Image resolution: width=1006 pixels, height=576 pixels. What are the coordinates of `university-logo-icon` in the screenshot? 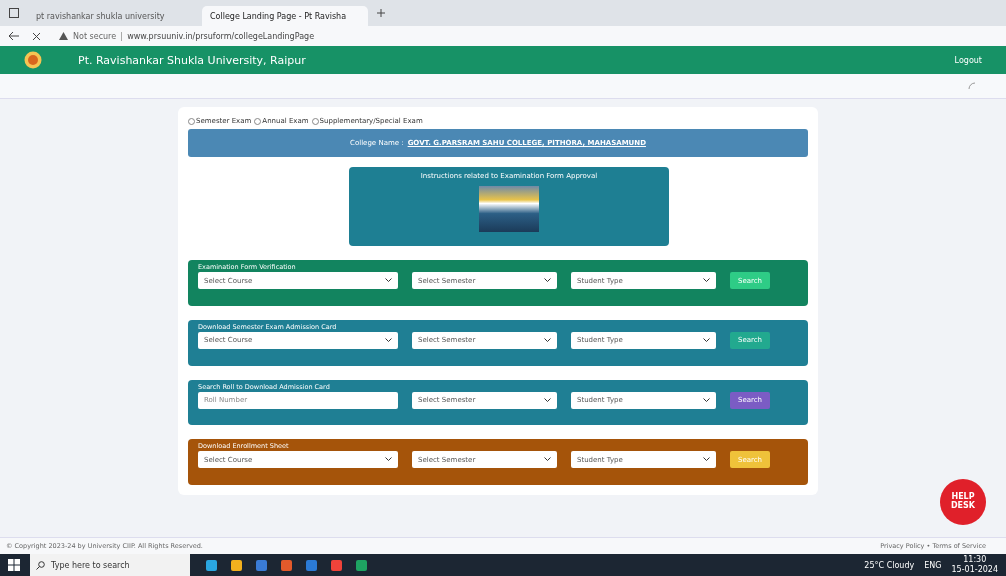 It's located at (33, 60).